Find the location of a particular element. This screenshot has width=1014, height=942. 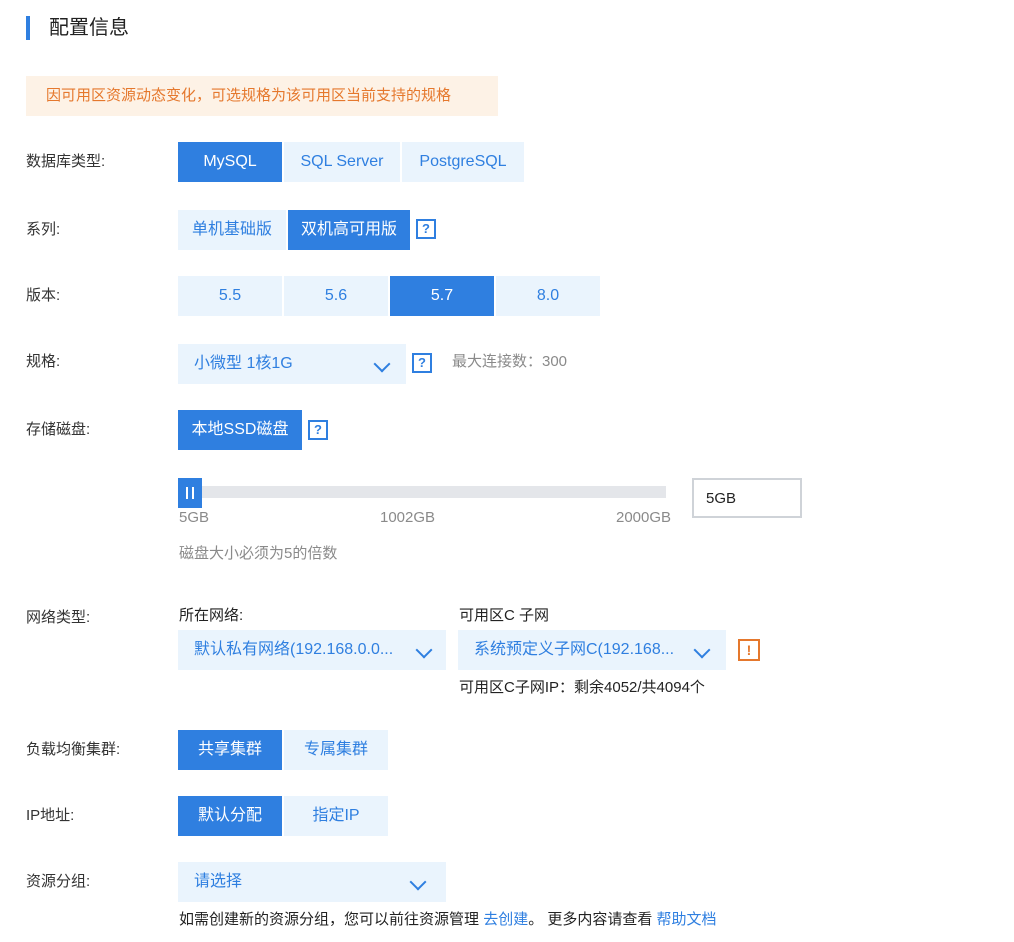

disk-size-input is located at coordinates (747, 498).